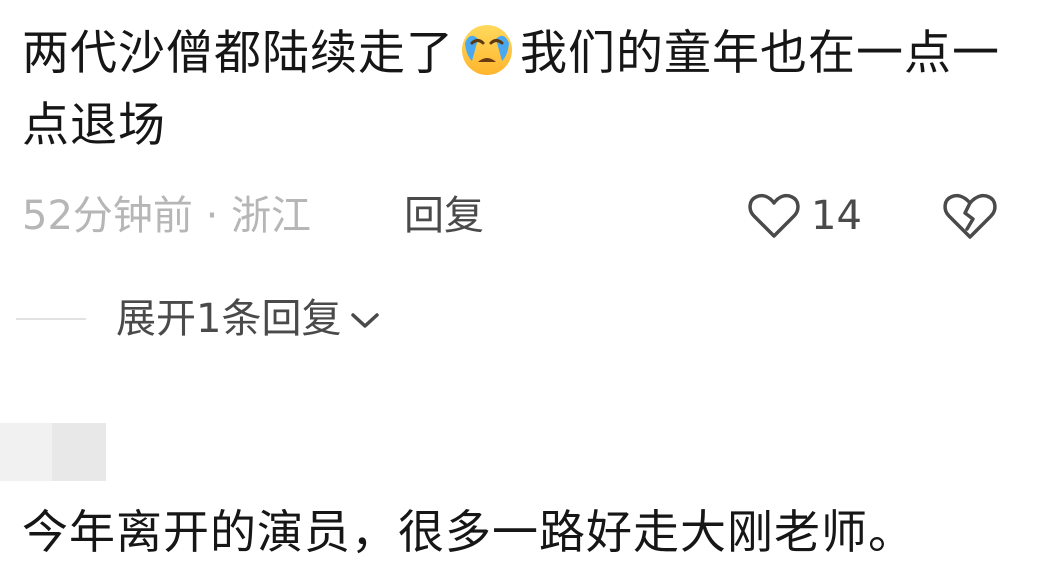 The image size is (1064, 576). What do you see at coordinates (804, 216) in the screenshot?
I see `like-button: 14` at bounding box center [804, 216].